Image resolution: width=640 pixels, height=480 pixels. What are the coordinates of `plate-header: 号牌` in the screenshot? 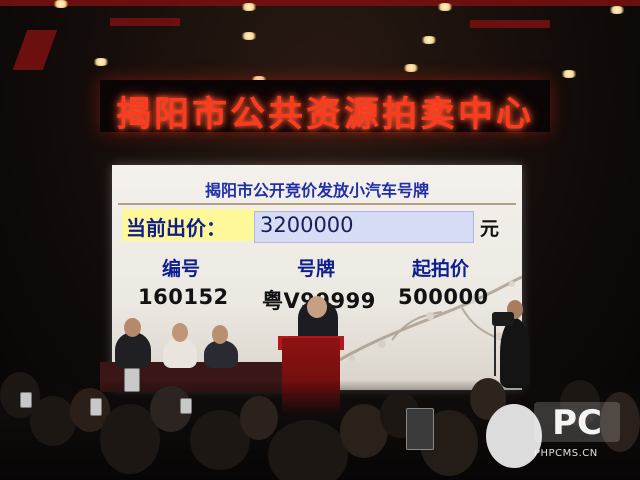 It's located at (316, 269).